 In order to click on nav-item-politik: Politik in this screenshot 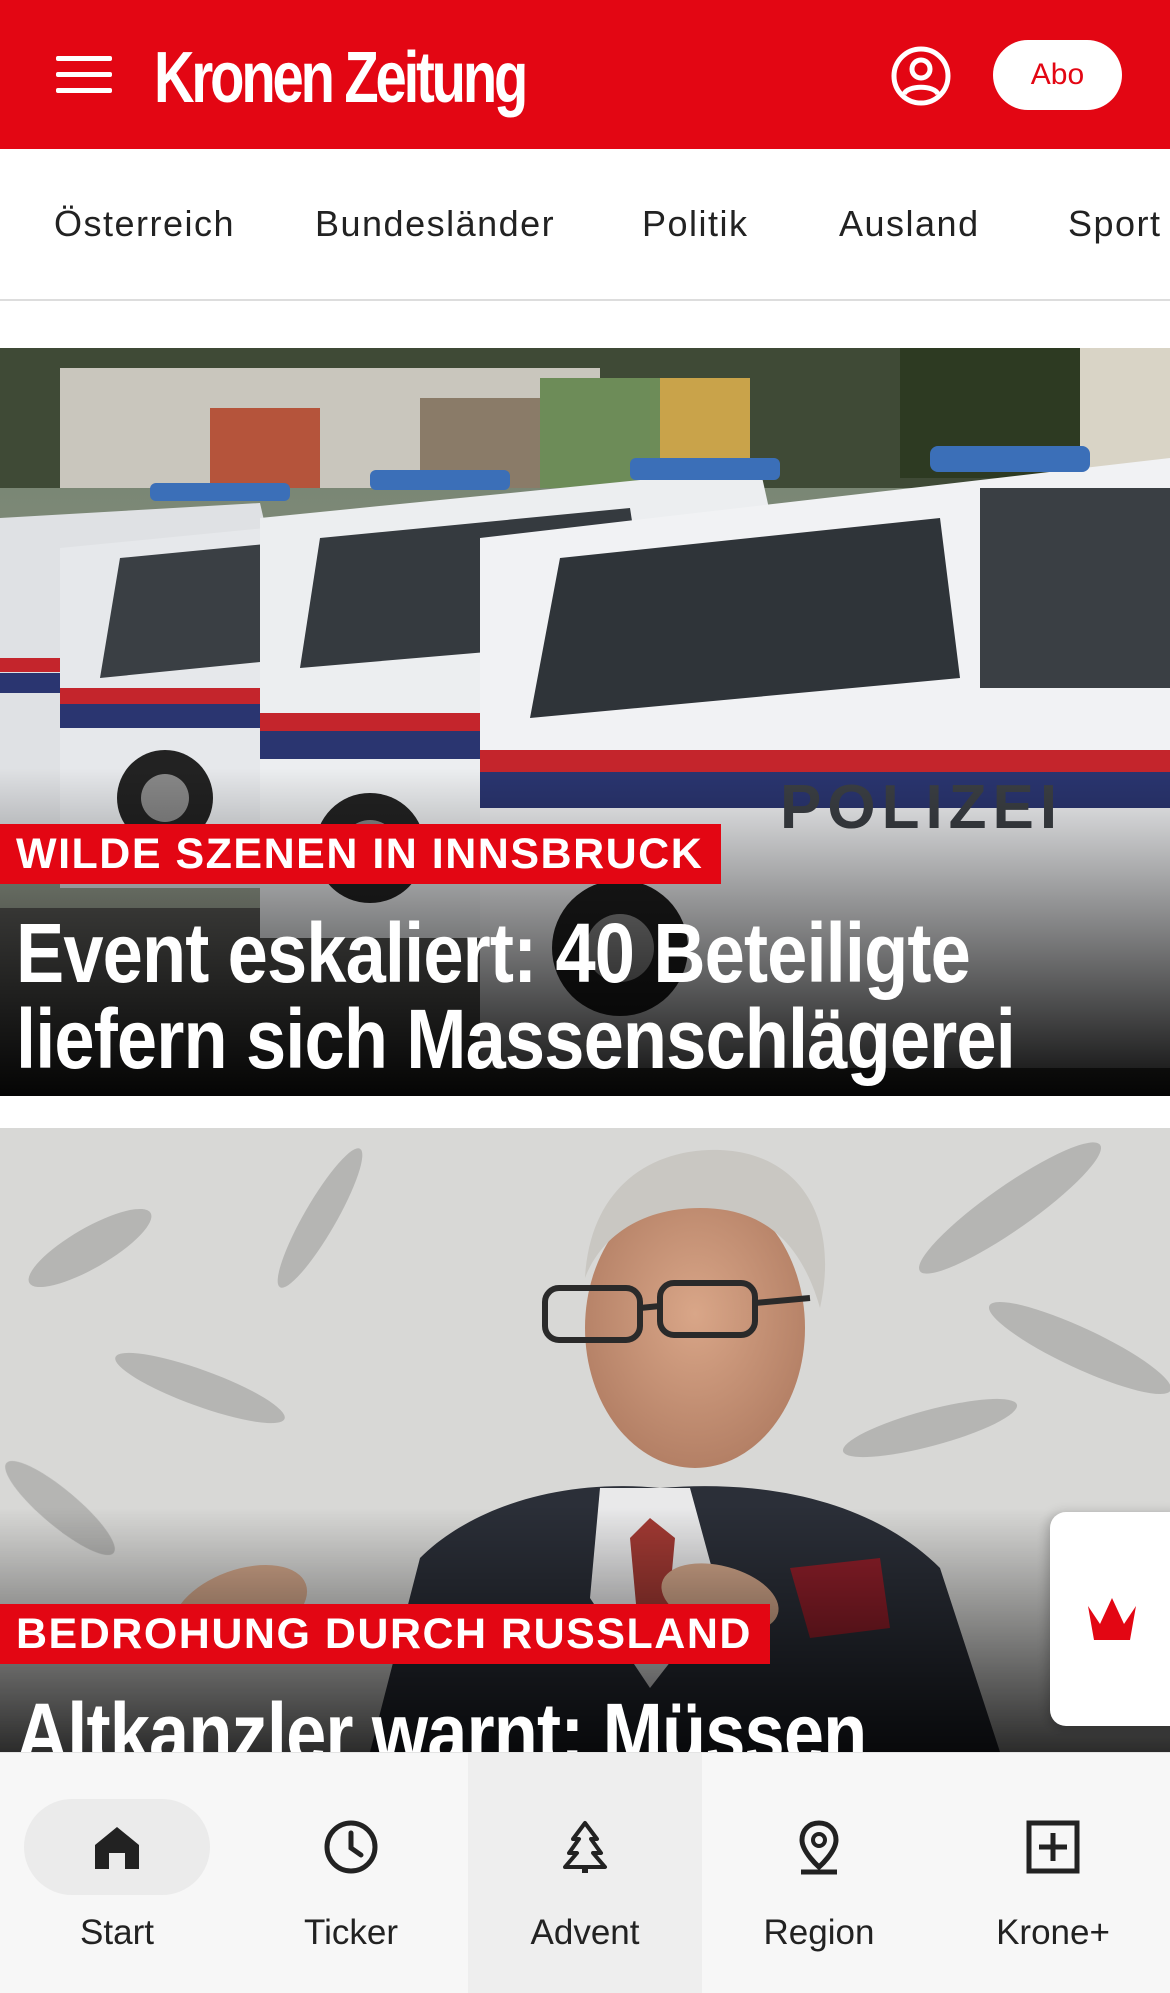, I will do `click(695, 224)`.